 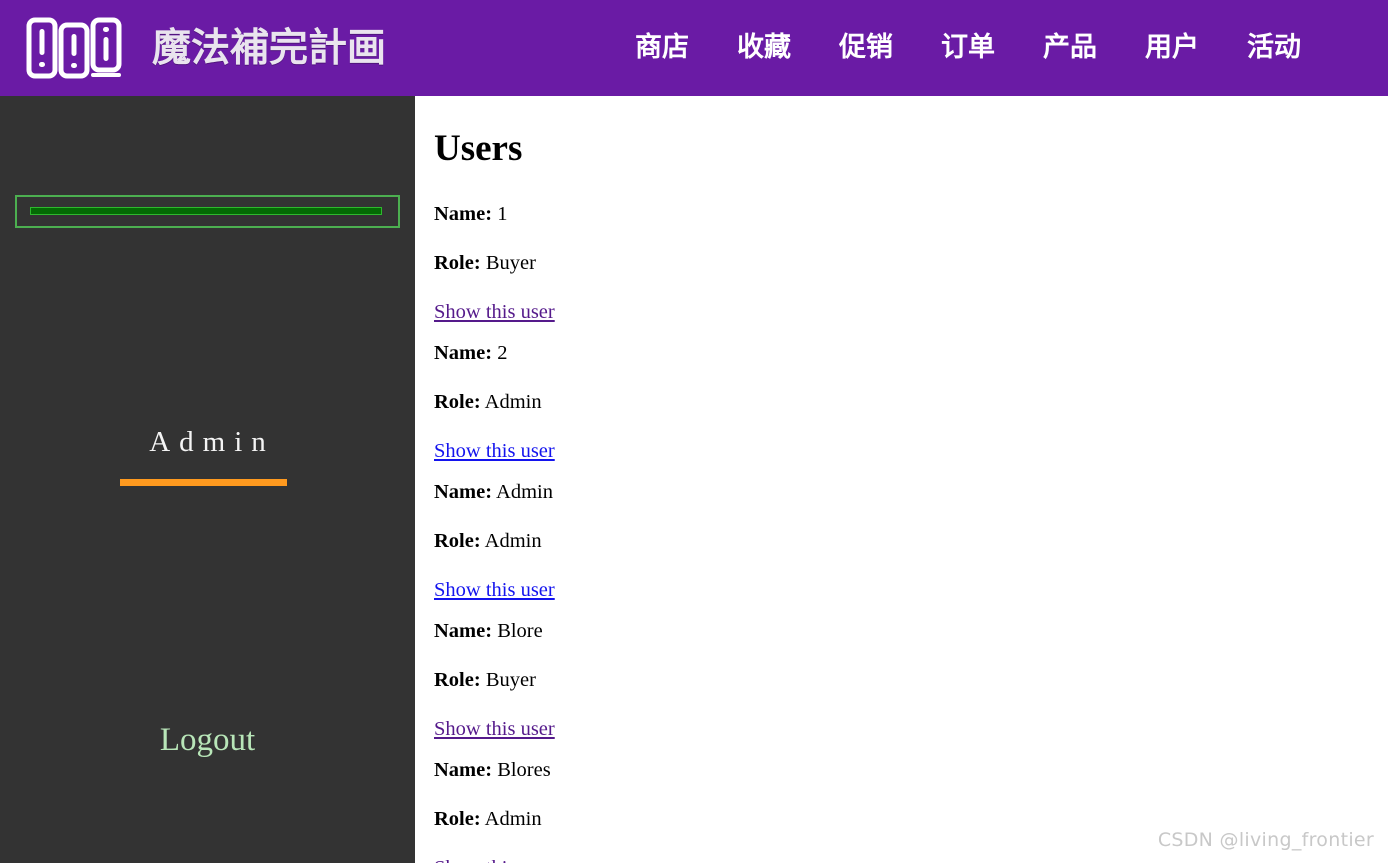 What do you see at coordinates (521, 769) in the screenshot?
I see `user-name-value: Blores` at bounding box center [521, 769].